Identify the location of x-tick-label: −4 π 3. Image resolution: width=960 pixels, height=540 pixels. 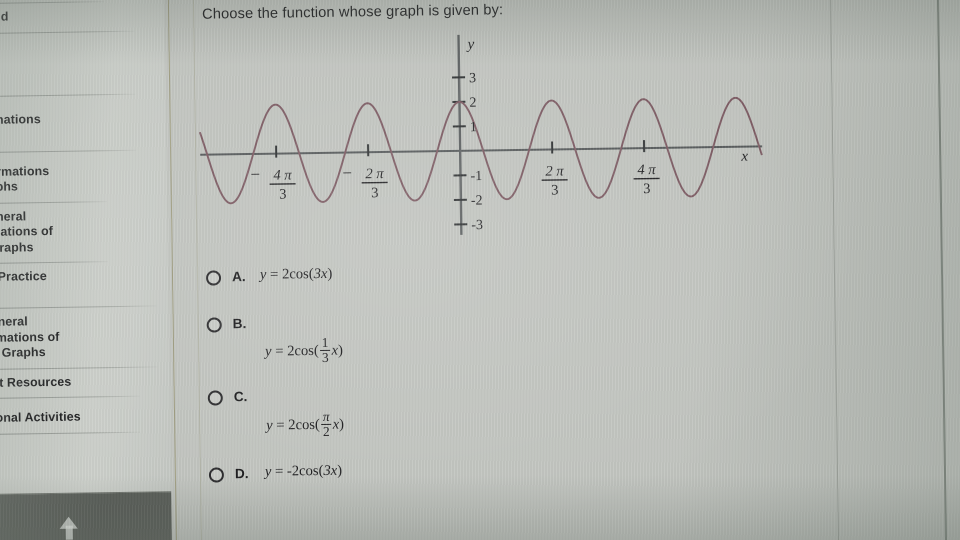
(273, 184).